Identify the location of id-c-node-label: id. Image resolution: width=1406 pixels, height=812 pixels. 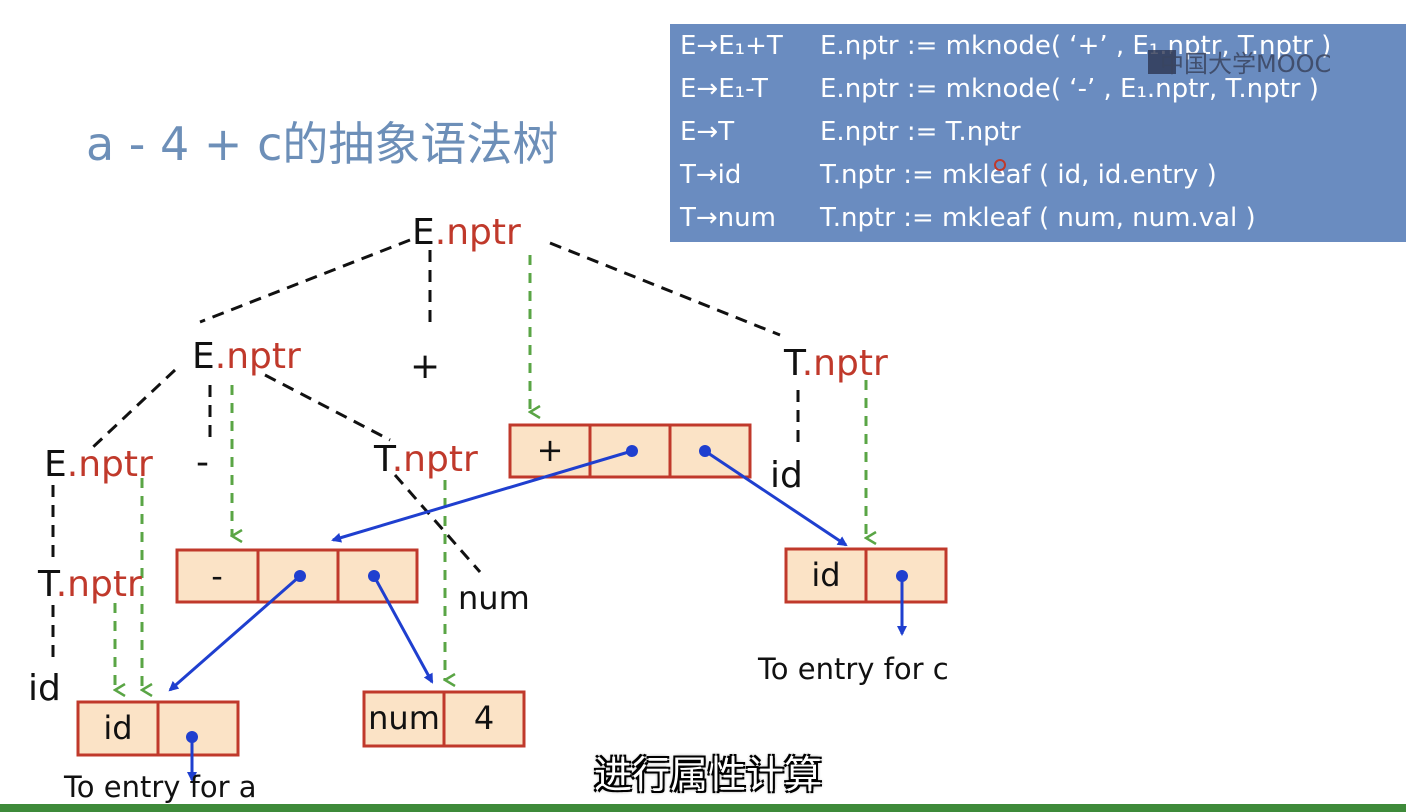
(825, 575).